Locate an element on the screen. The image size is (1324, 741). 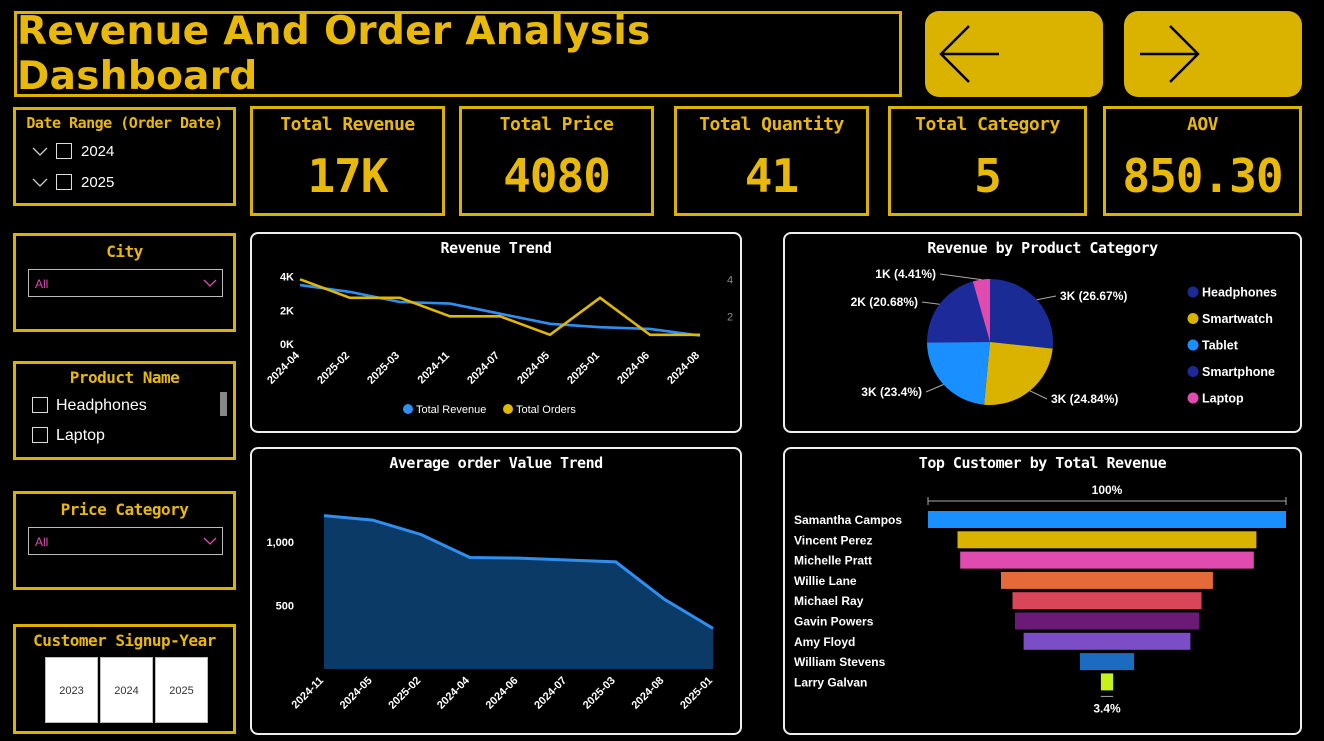
pie-data-label: 1K (4.41%) is located at coordinates (905, 274).